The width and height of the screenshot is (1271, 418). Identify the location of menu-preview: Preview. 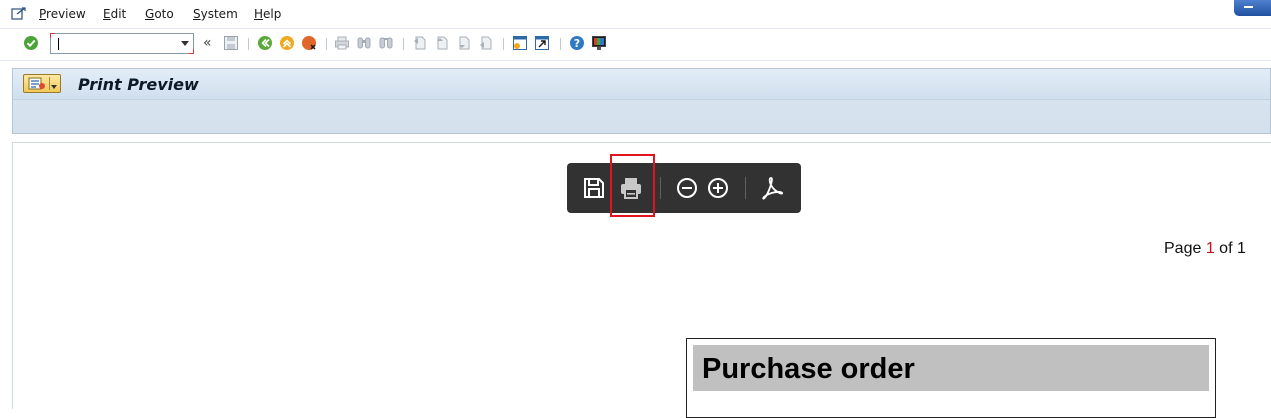
(62, 14).